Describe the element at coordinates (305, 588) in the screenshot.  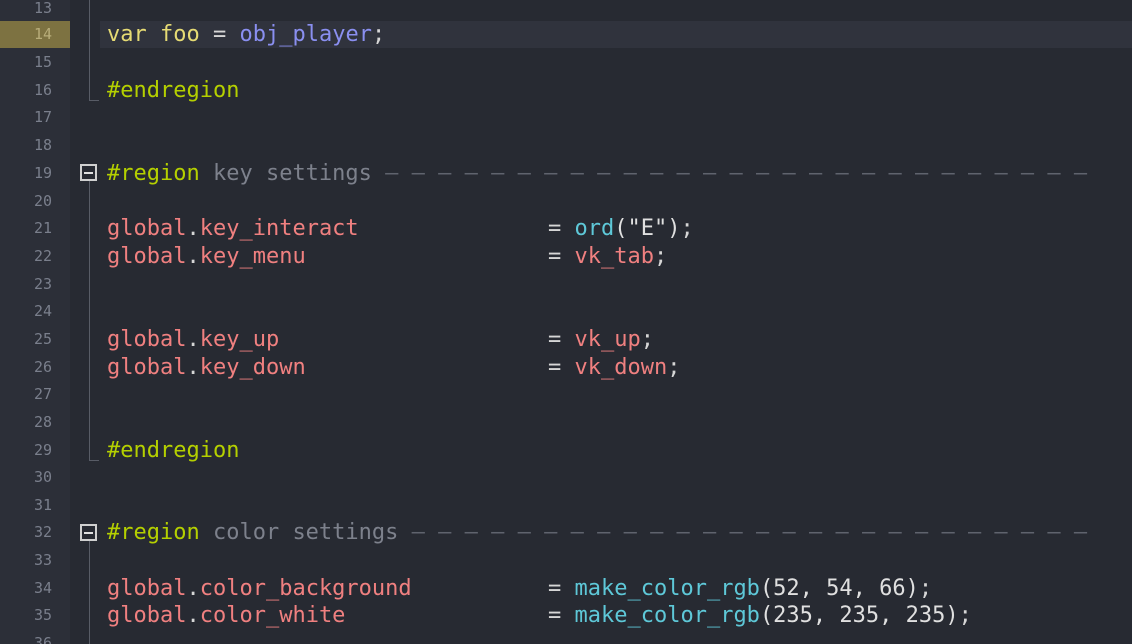
I see `global-member: color_background` at that location.